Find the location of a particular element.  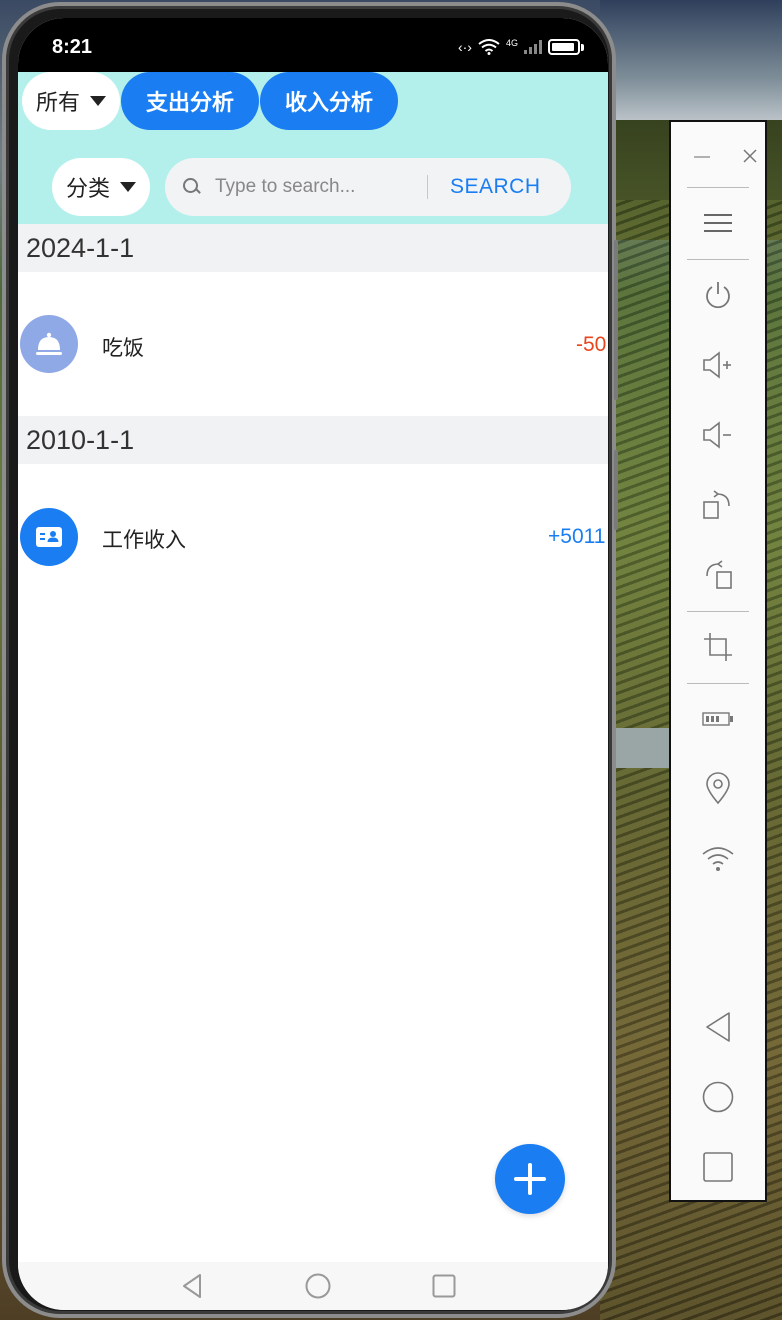

search-divider is located at coordinates (427, 187).